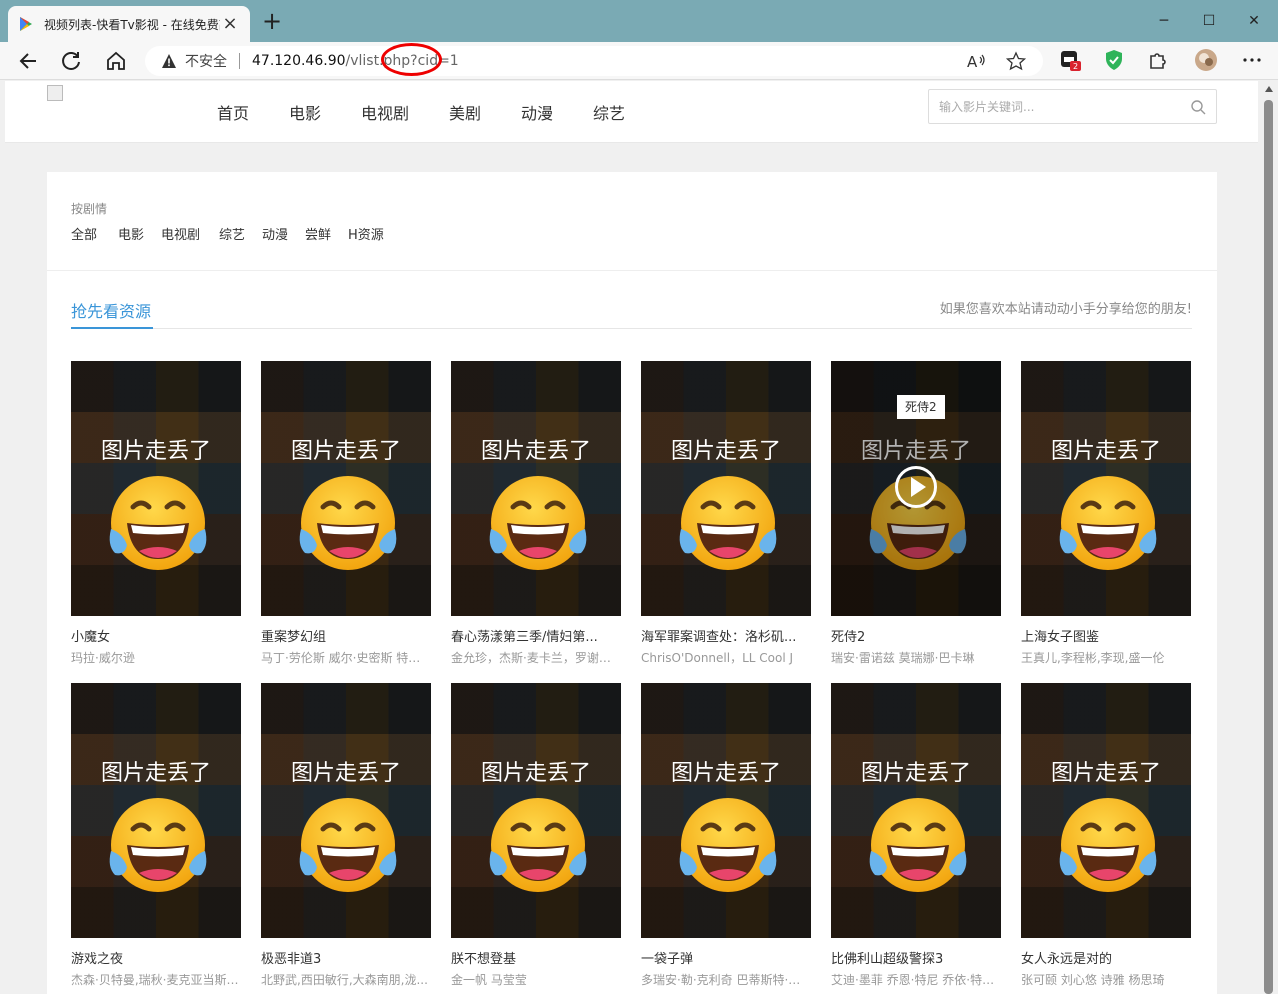  I want to click on minimize-button: ─, so click(1164, 21).